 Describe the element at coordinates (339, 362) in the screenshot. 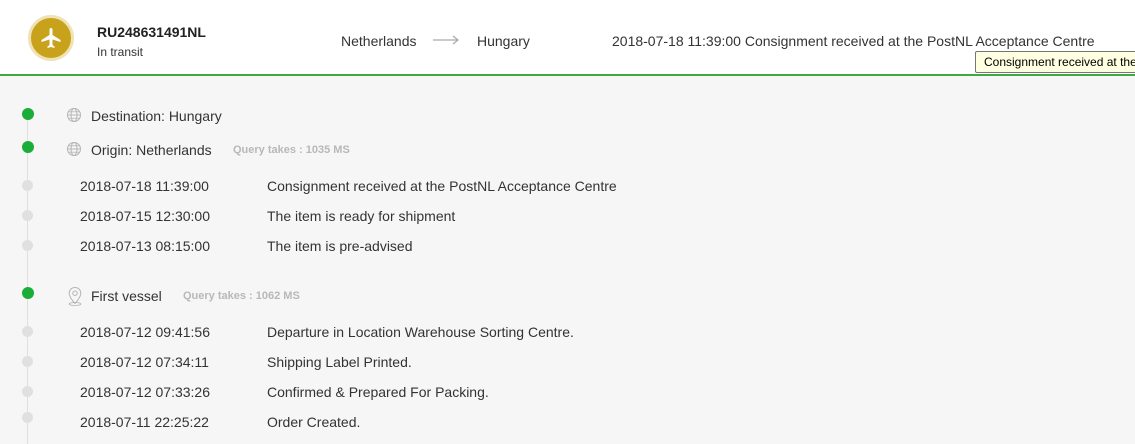

I see `event-description: Shipping Label Printed.` at that location.